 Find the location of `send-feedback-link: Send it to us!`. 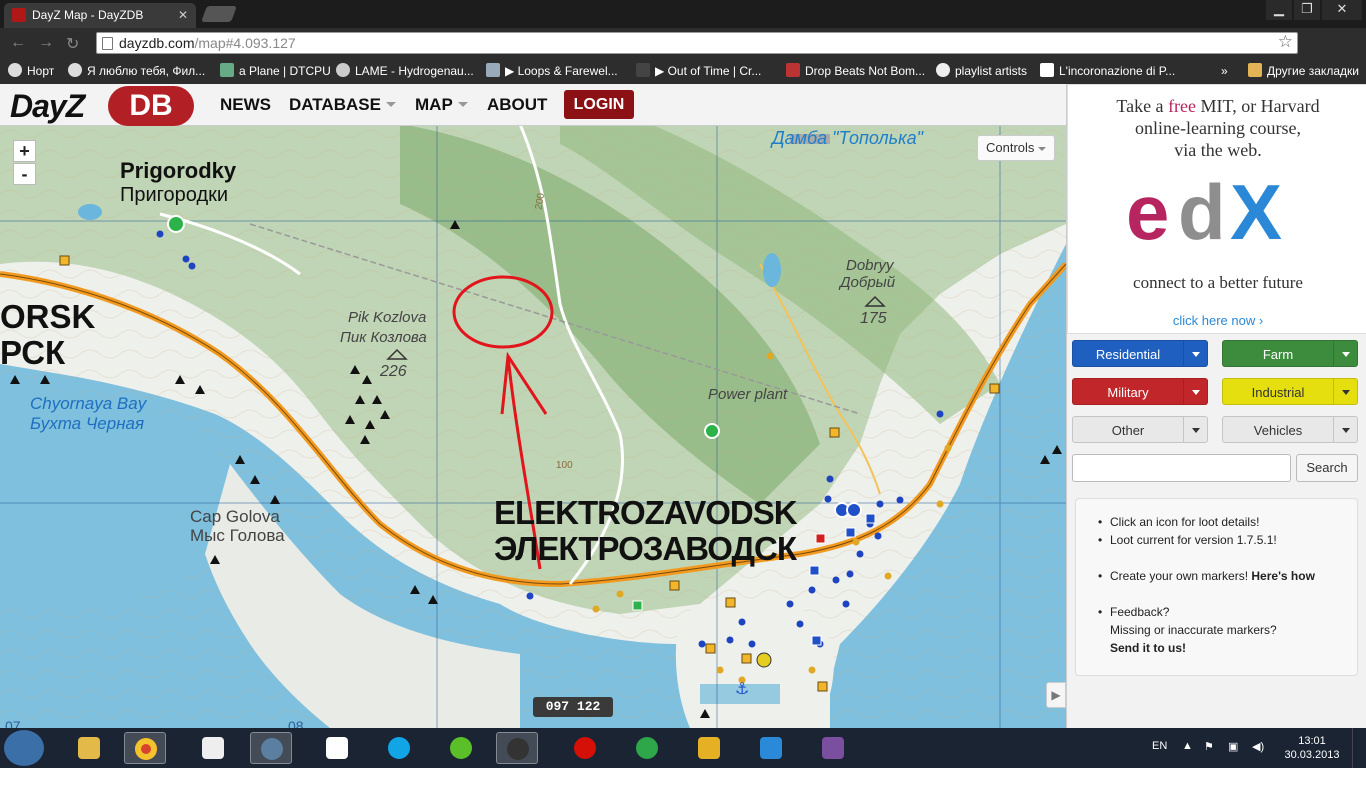

send-feedback-link: Send it to us! is located at coordinates (1148, 648).